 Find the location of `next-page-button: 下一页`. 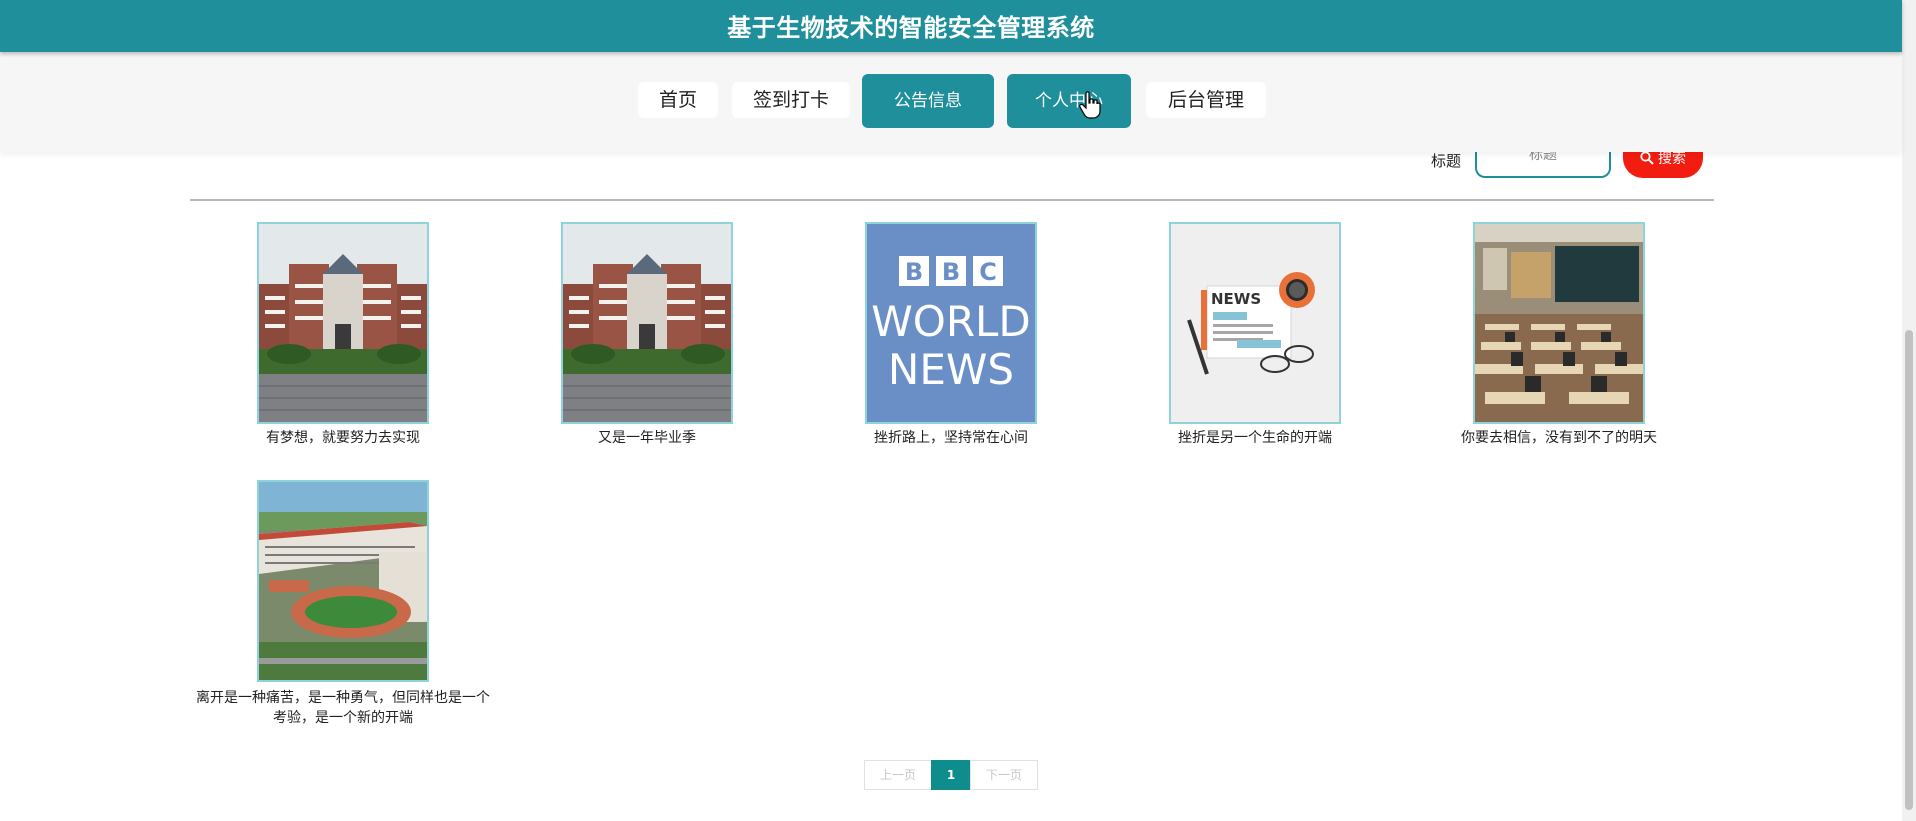

next-page-button: 下一页 is located at coordinates (1004, 775).